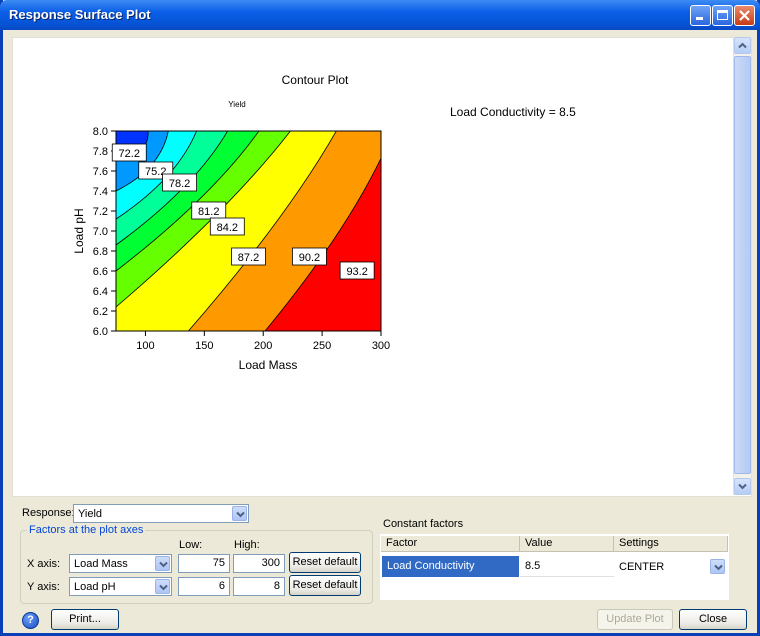  Describe the element at coordinates (380, 15) in the screenshot. I see `title-bar: Response Surface Plot` at that location.